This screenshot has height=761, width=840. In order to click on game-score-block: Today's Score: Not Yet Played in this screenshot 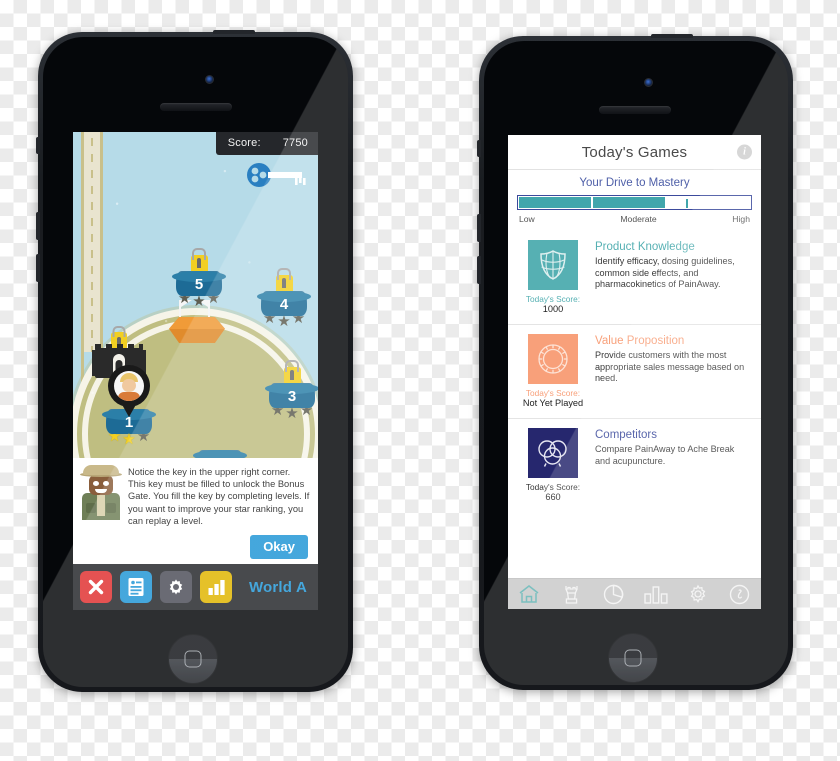, I will do `click(553, 371)`.